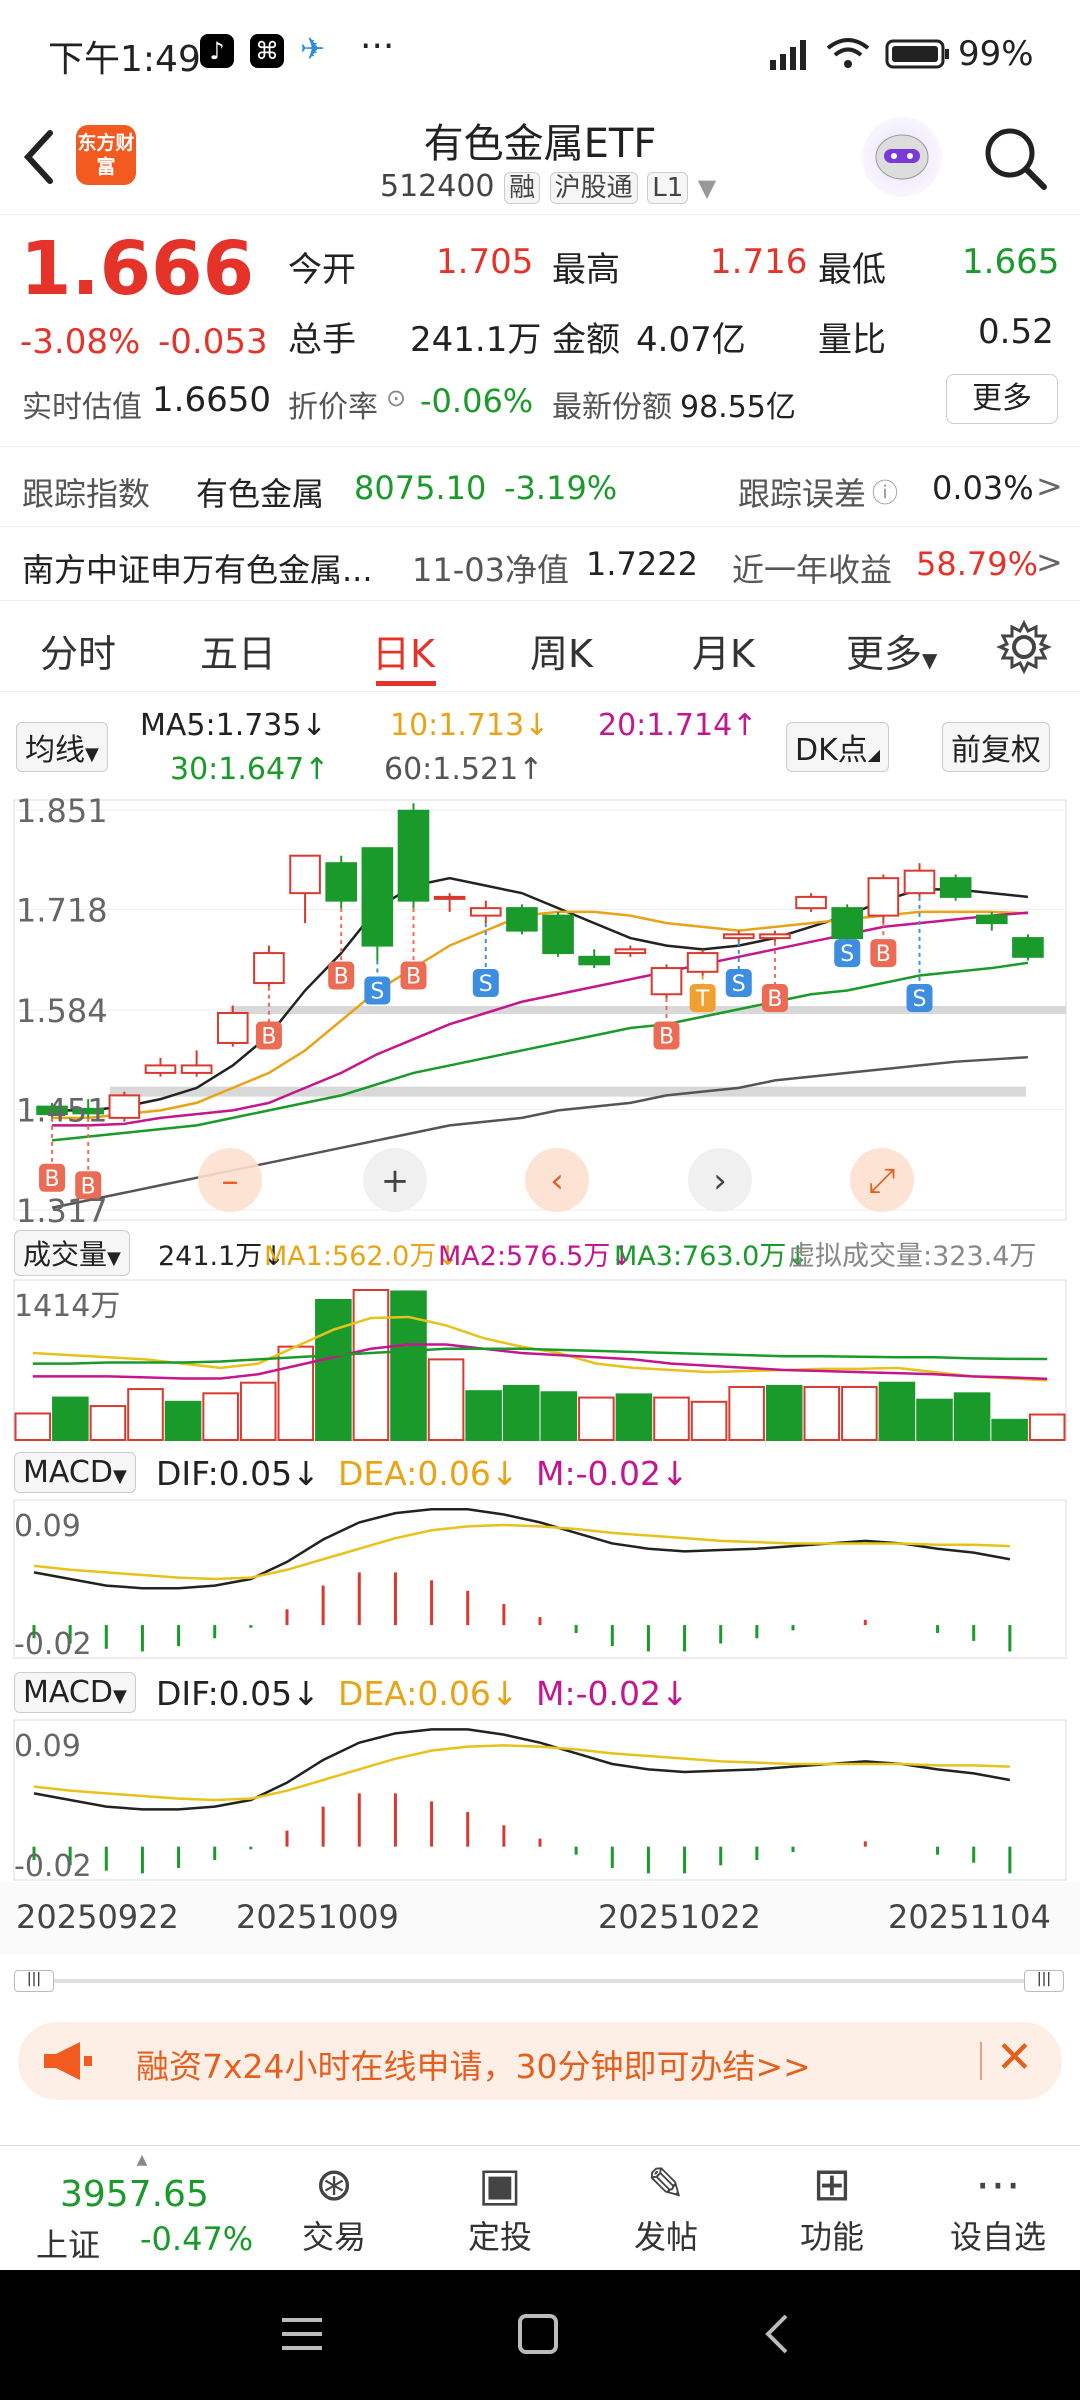 Image resolution: width=1080 pixels, height=2400 pixels. I want to click on prev-icon-glyph: ‹, so click(557, 1181).